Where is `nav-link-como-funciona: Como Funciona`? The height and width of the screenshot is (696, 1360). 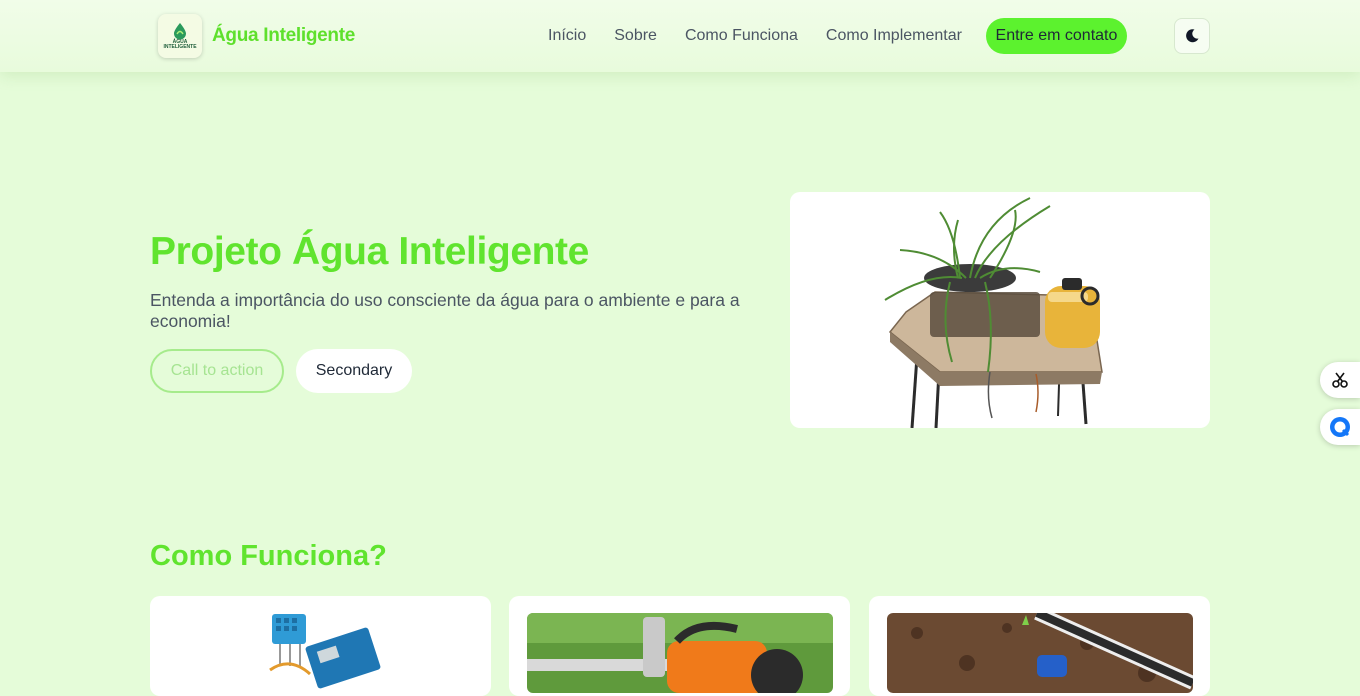 nav-link-como-funciona: Como Funciona is located at coordinates (741, 36).